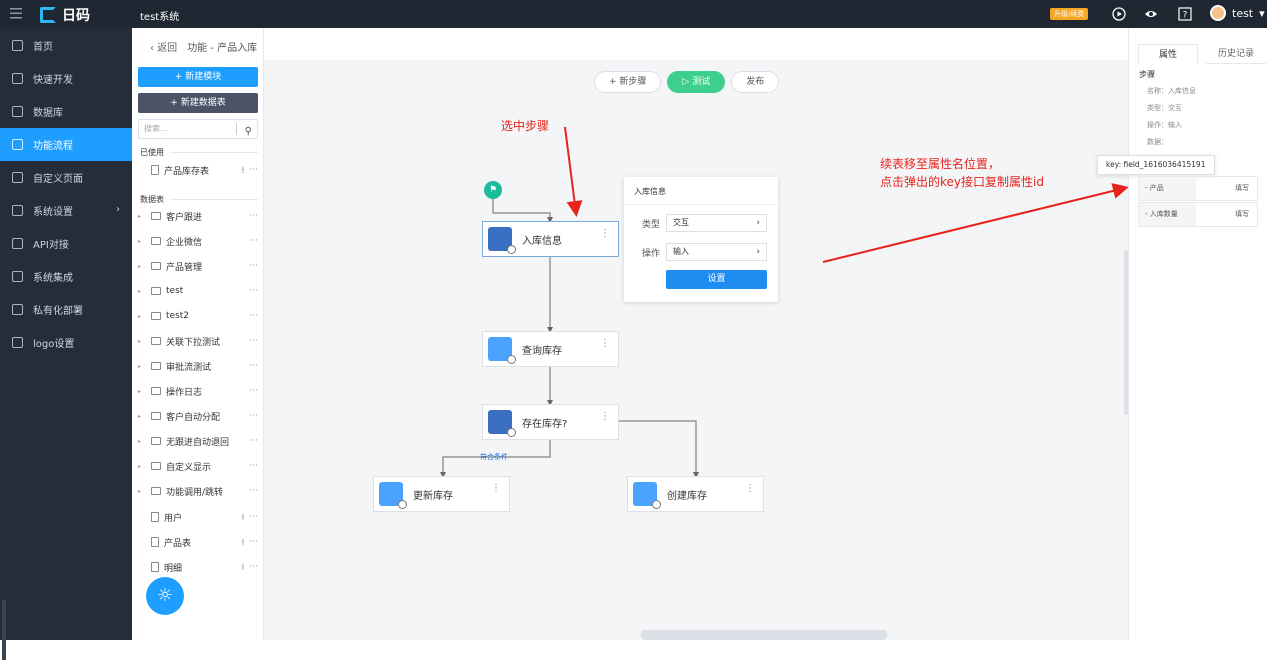 The width and height of the screenshot is (1267, 660). Describe the element at coordinates (695, 494) in the screenshot. I see `flow-node-create-stock: 创建库存 ⋮` at that location.